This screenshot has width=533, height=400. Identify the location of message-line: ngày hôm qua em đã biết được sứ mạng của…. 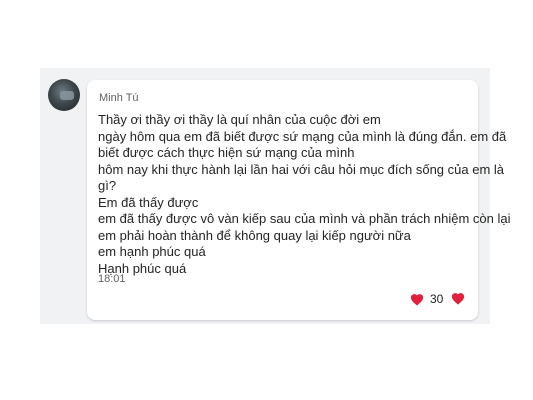
(302, 136).